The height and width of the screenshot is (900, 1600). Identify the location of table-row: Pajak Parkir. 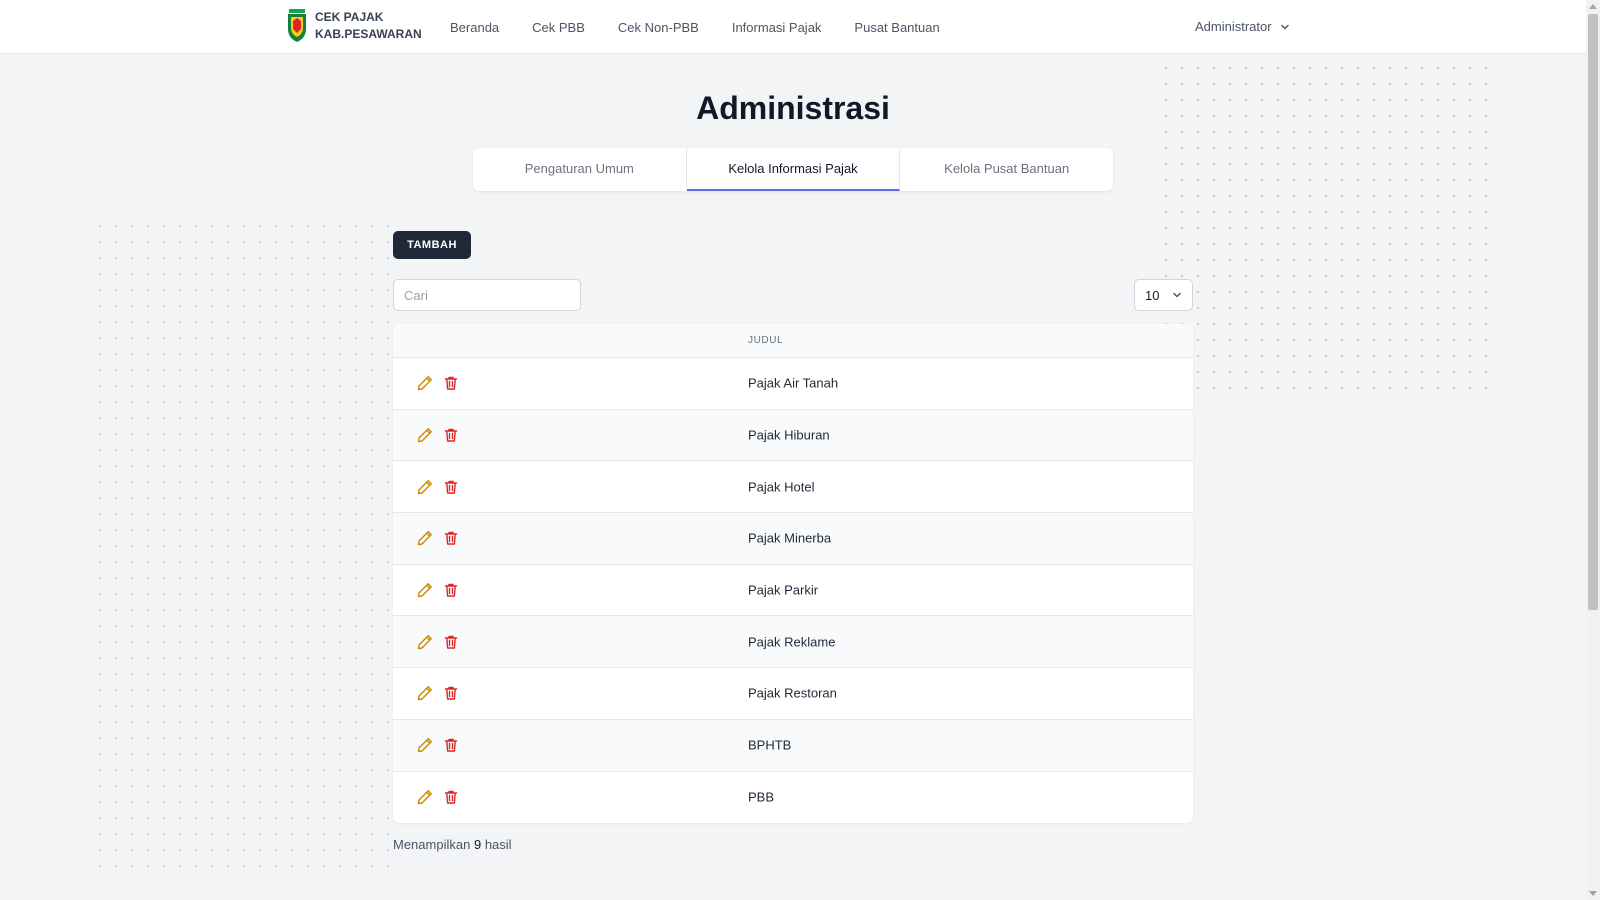
(793, 591).